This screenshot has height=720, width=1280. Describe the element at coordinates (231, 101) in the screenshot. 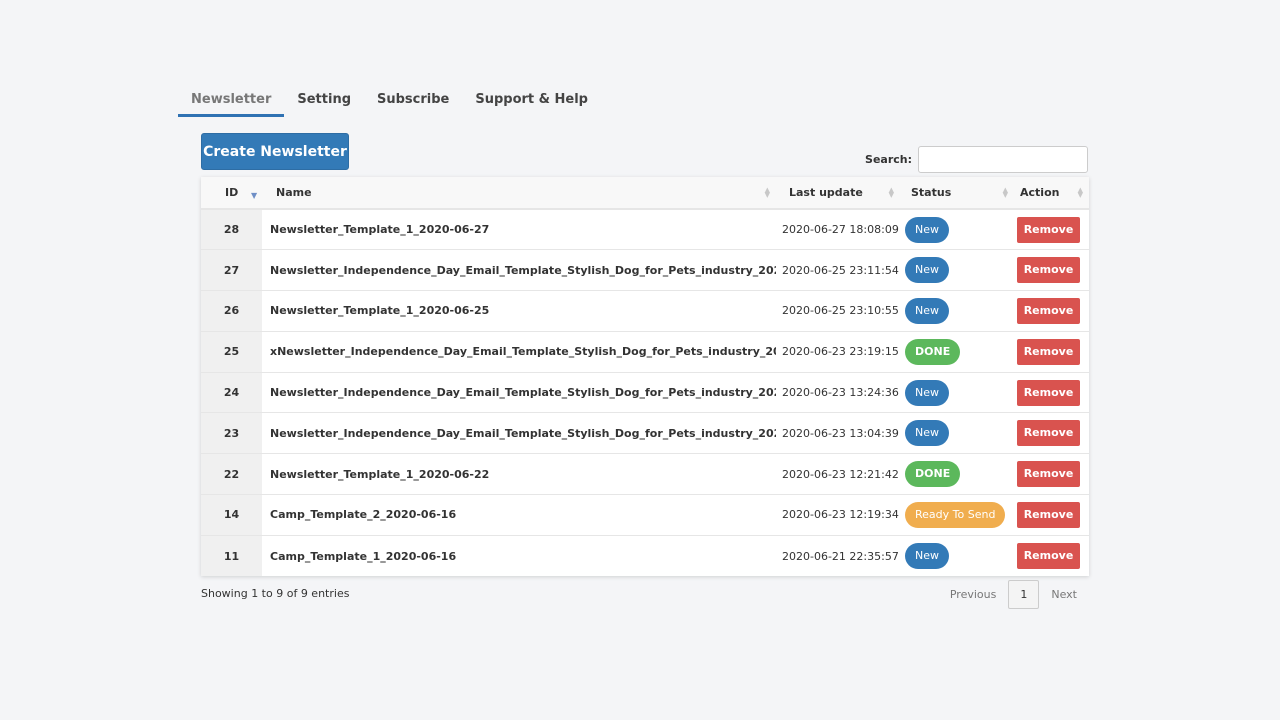

I see `tab-newsletter: Newsletter` at that location.